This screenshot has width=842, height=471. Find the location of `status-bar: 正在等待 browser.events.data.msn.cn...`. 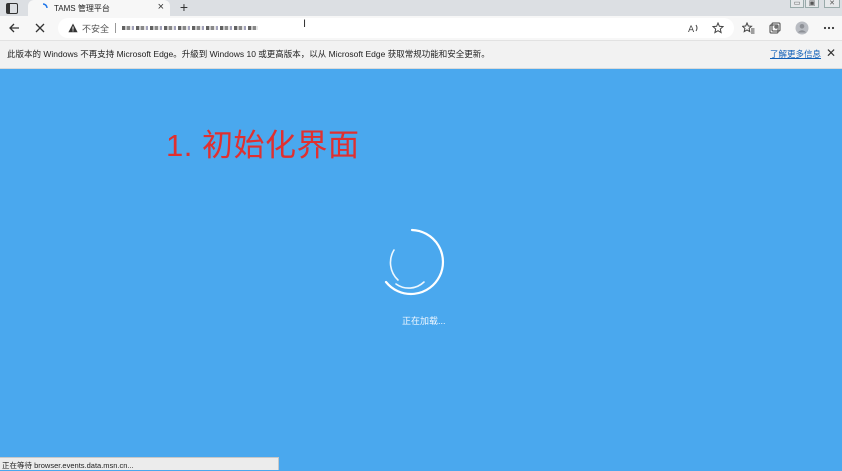

status-bar: 正在等待 browser.events.data.msn.cn... is located at coordinates (139, 463).